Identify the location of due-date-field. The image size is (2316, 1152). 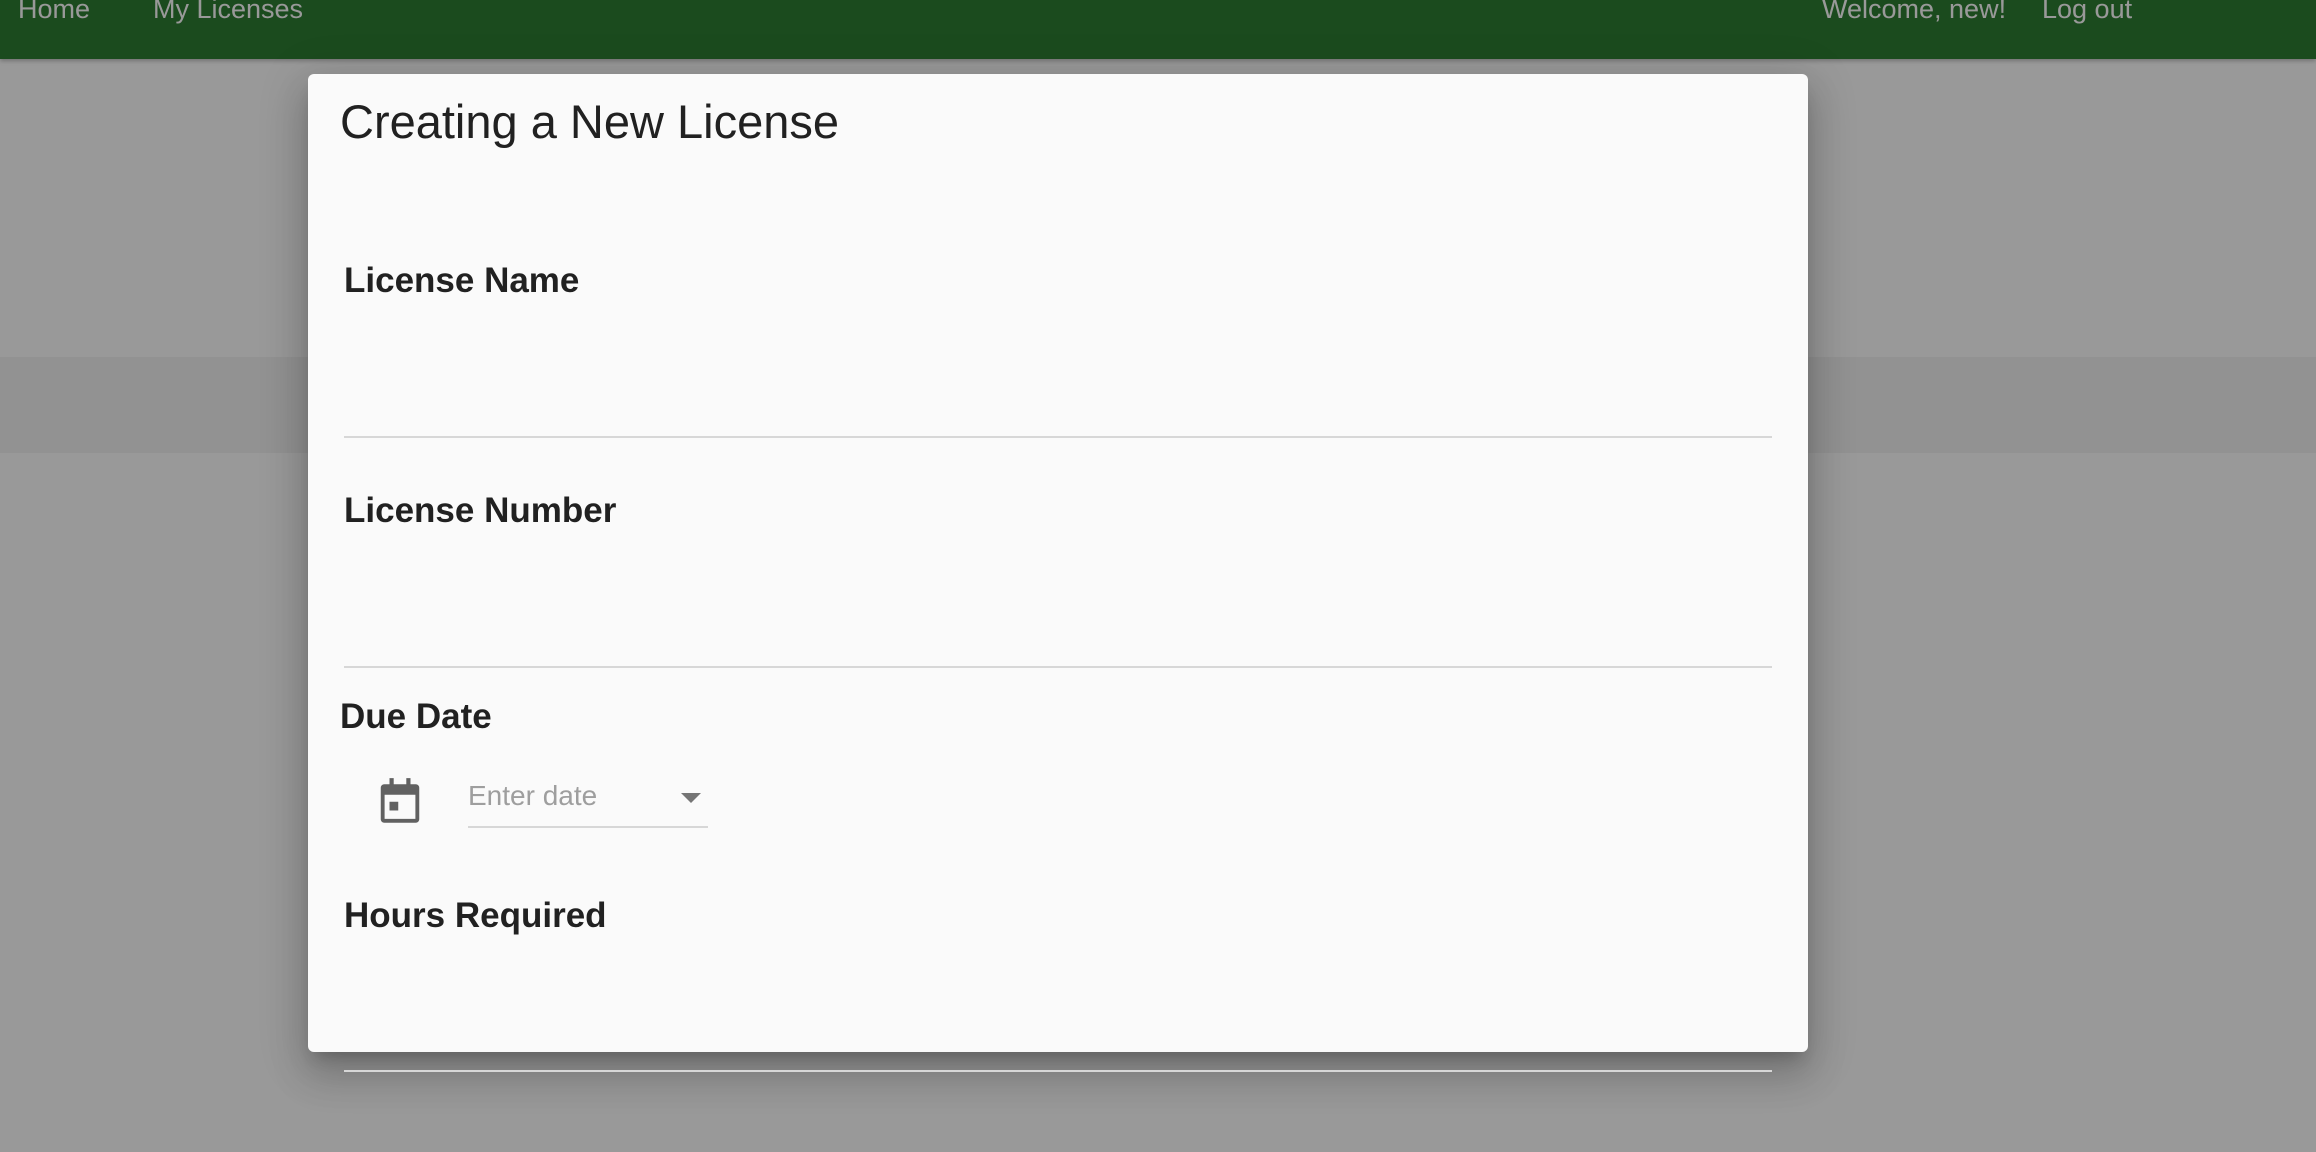
(588, 799).